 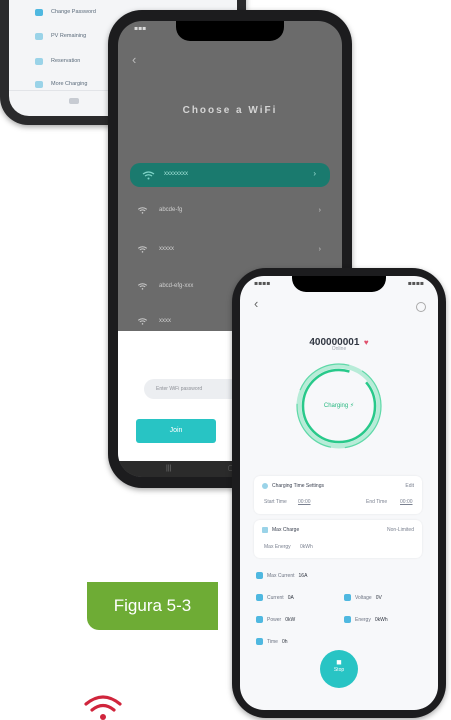 I want to click on calendar-icon, so click(x=39, y=61).